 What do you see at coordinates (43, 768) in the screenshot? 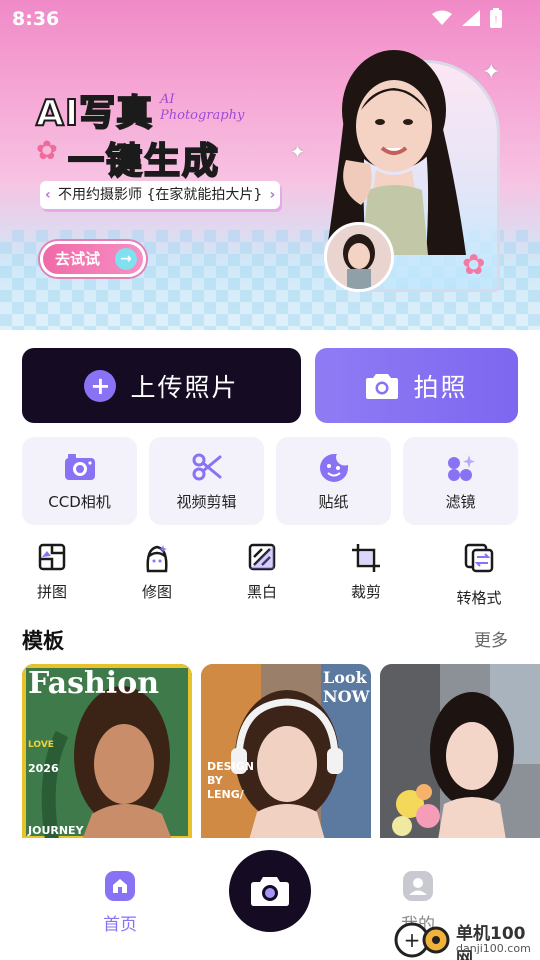
I see `template-line: 2026` at bounding box center [43, 768].